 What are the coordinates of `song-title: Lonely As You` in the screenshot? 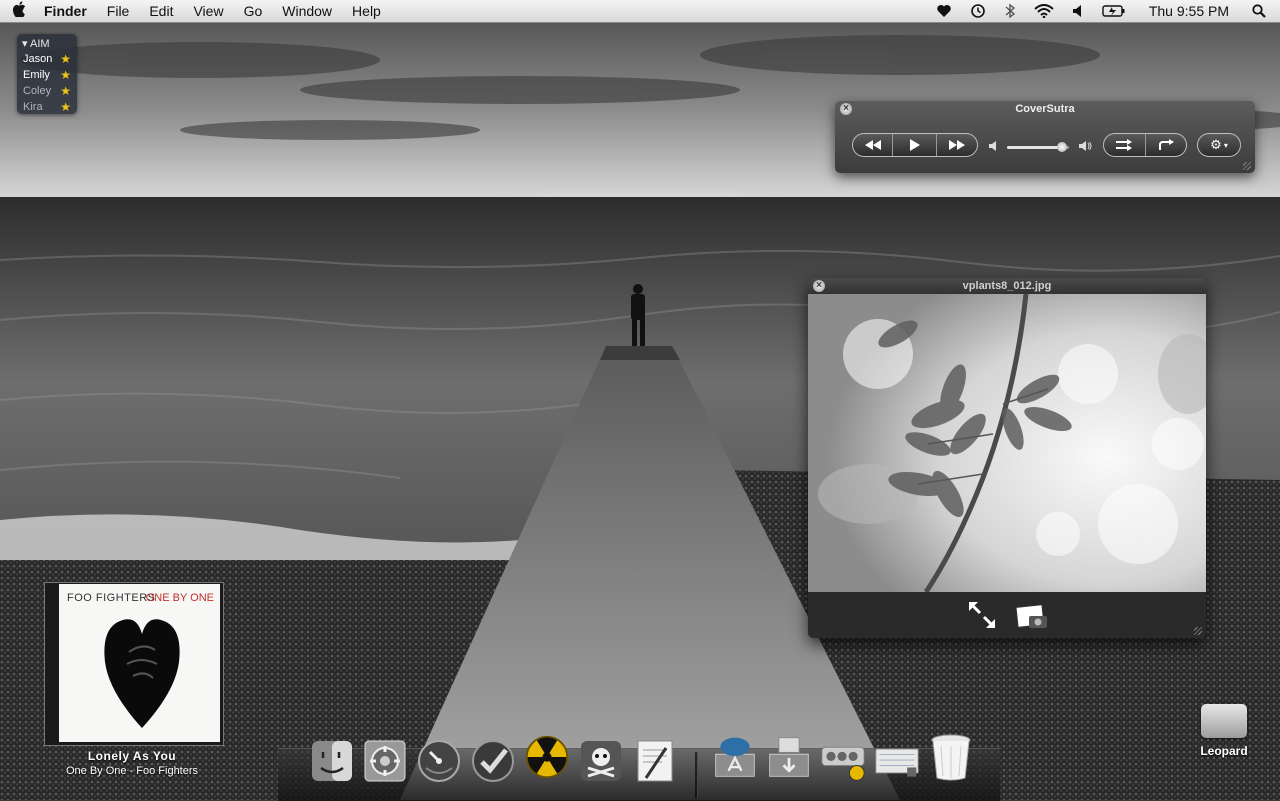 It's located at (132, 756).